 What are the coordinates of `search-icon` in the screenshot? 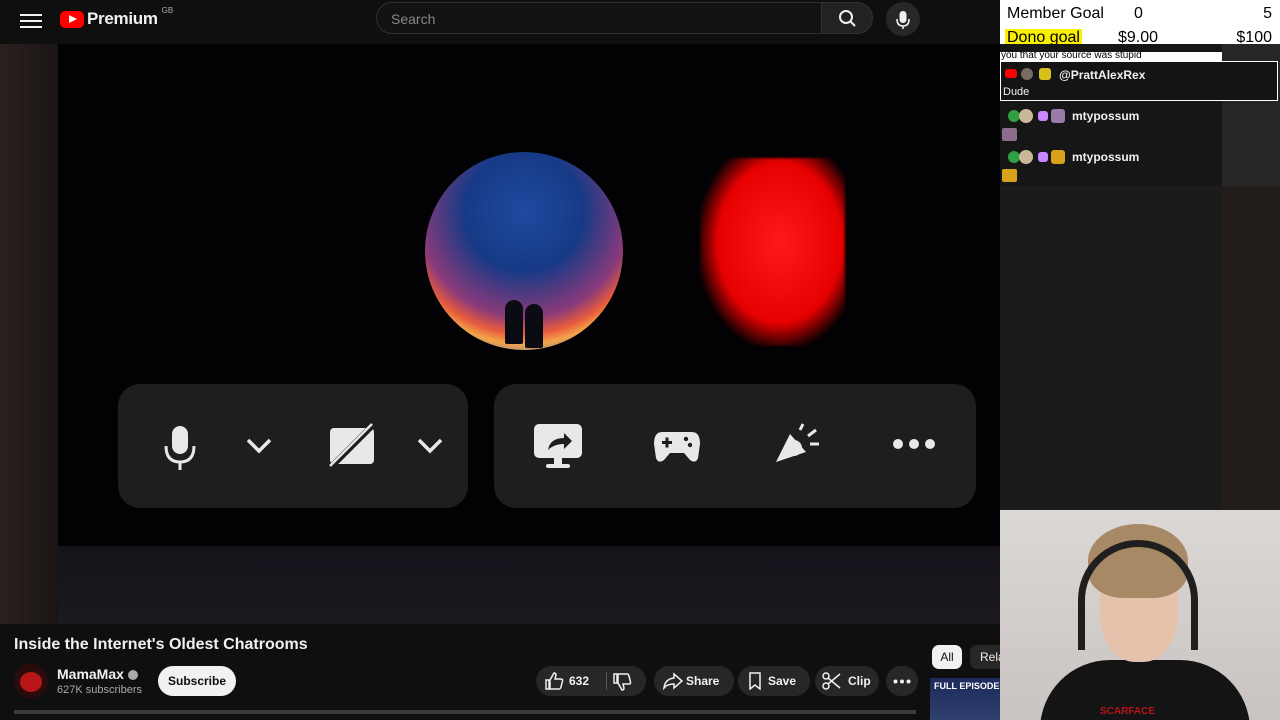 It's located at (847, 18).